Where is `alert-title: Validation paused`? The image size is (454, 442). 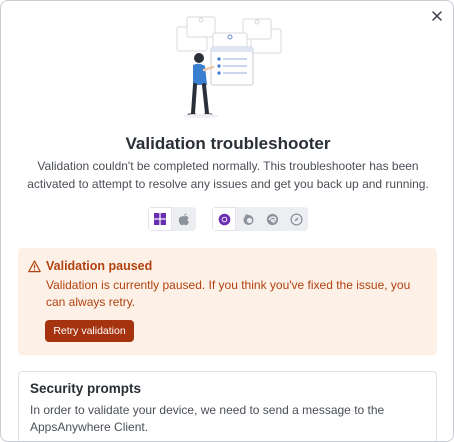 alert-title: Validation paused is located at coordinates (99, 266).